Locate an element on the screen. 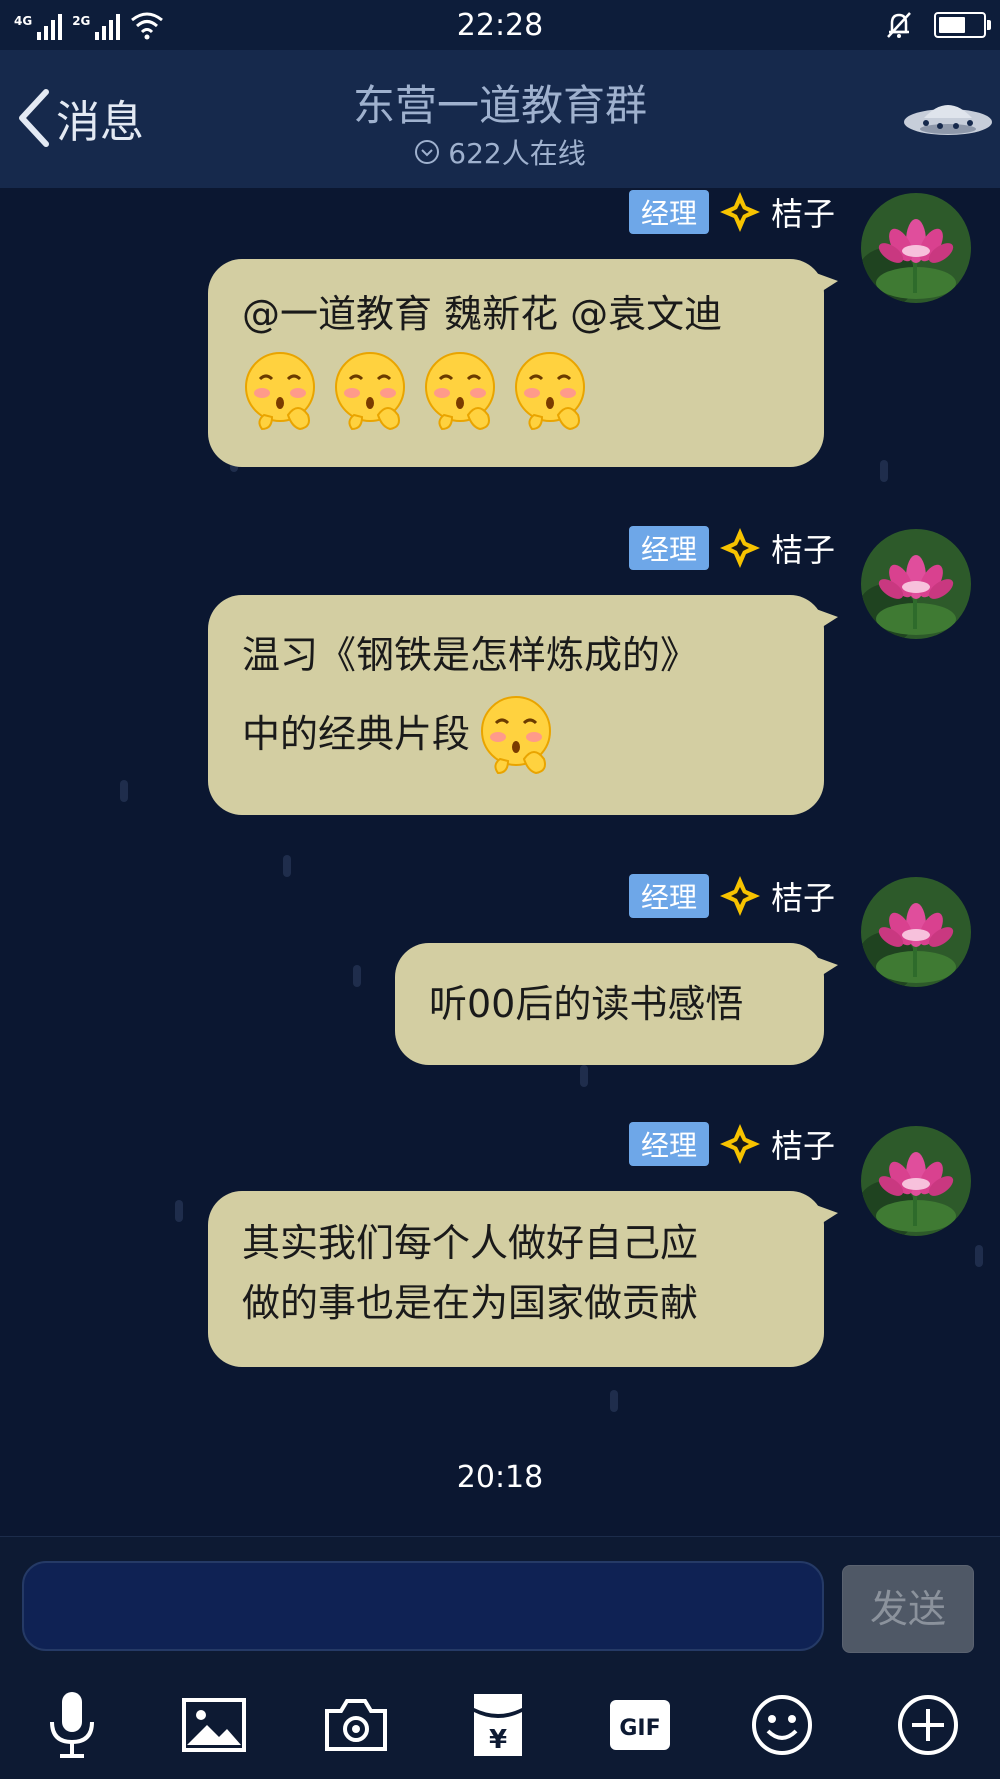 The height and width of the screenshot is (1779, 1000). plus-icon is located at coordinates (928, 1725).